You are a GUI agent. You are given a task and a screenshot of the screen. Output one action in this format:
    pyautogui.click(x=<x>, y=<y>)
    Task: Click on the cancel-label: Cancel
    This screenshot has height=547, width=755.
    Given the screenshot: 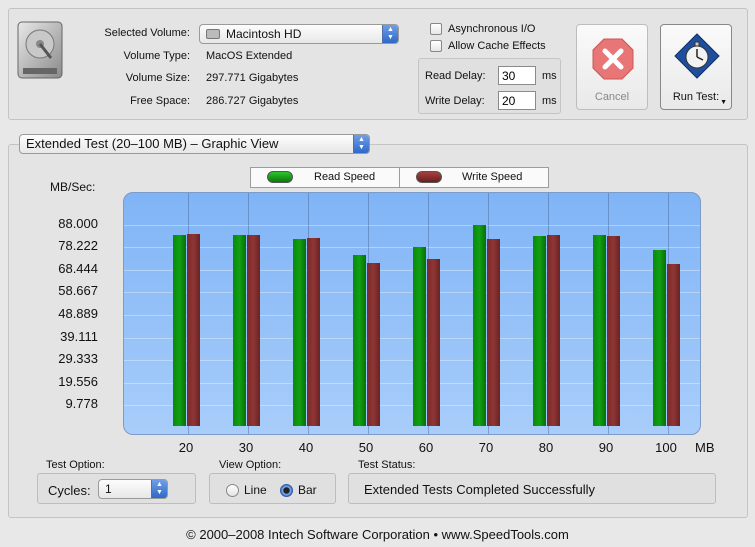 What is the action you would take?
    pyautogui.click(x=612, y=97)
    